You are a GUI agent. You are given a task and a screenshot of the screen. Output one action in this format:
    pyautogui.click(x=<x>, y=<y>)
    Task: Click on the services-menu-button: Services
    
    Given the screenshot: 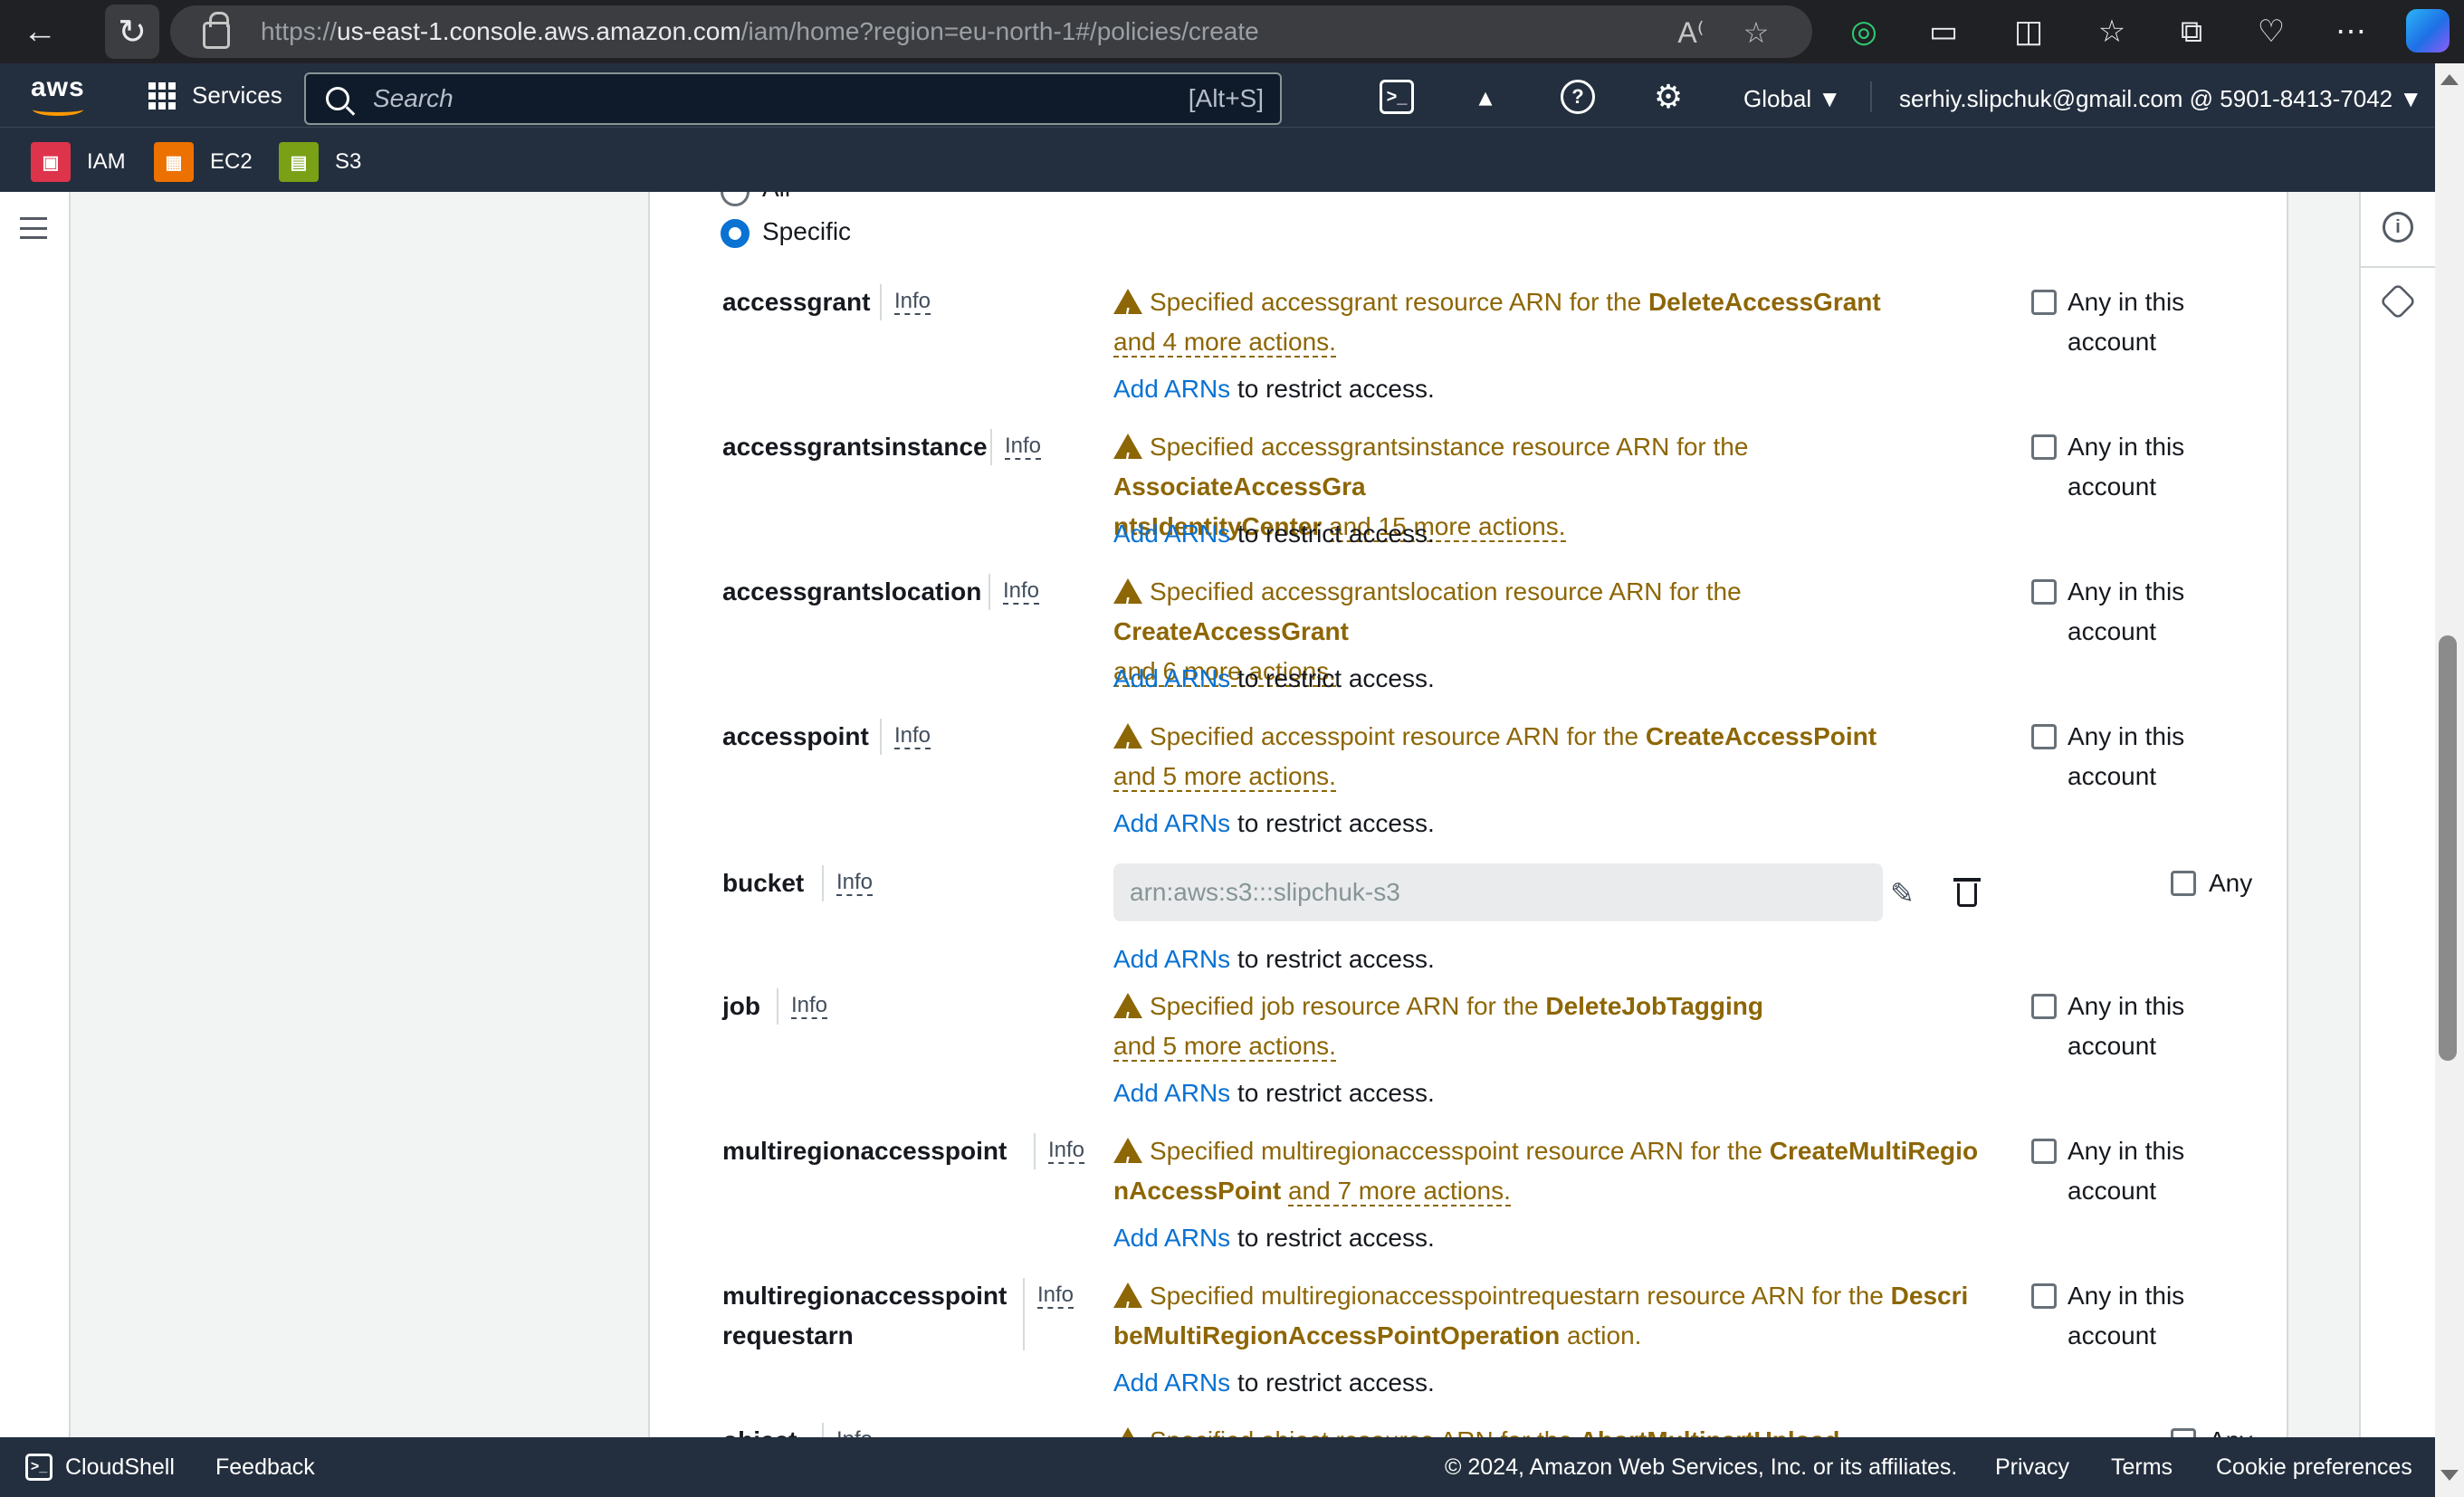 What is the action you would take?
    pyautogui.click(x=215, y=95)
    